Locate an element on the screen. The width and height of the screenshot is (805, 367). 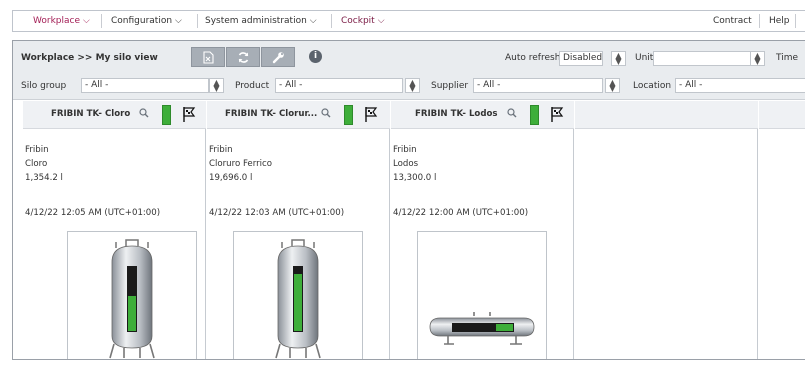
wrench-icon is located at coordinates (278, 57).